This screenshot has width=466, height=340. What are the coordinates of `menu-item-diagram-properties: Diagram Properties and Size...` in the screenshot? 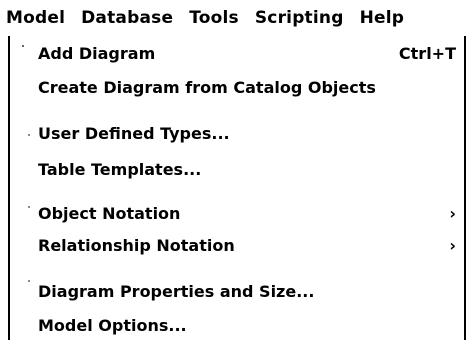 It's located at (251, 291).